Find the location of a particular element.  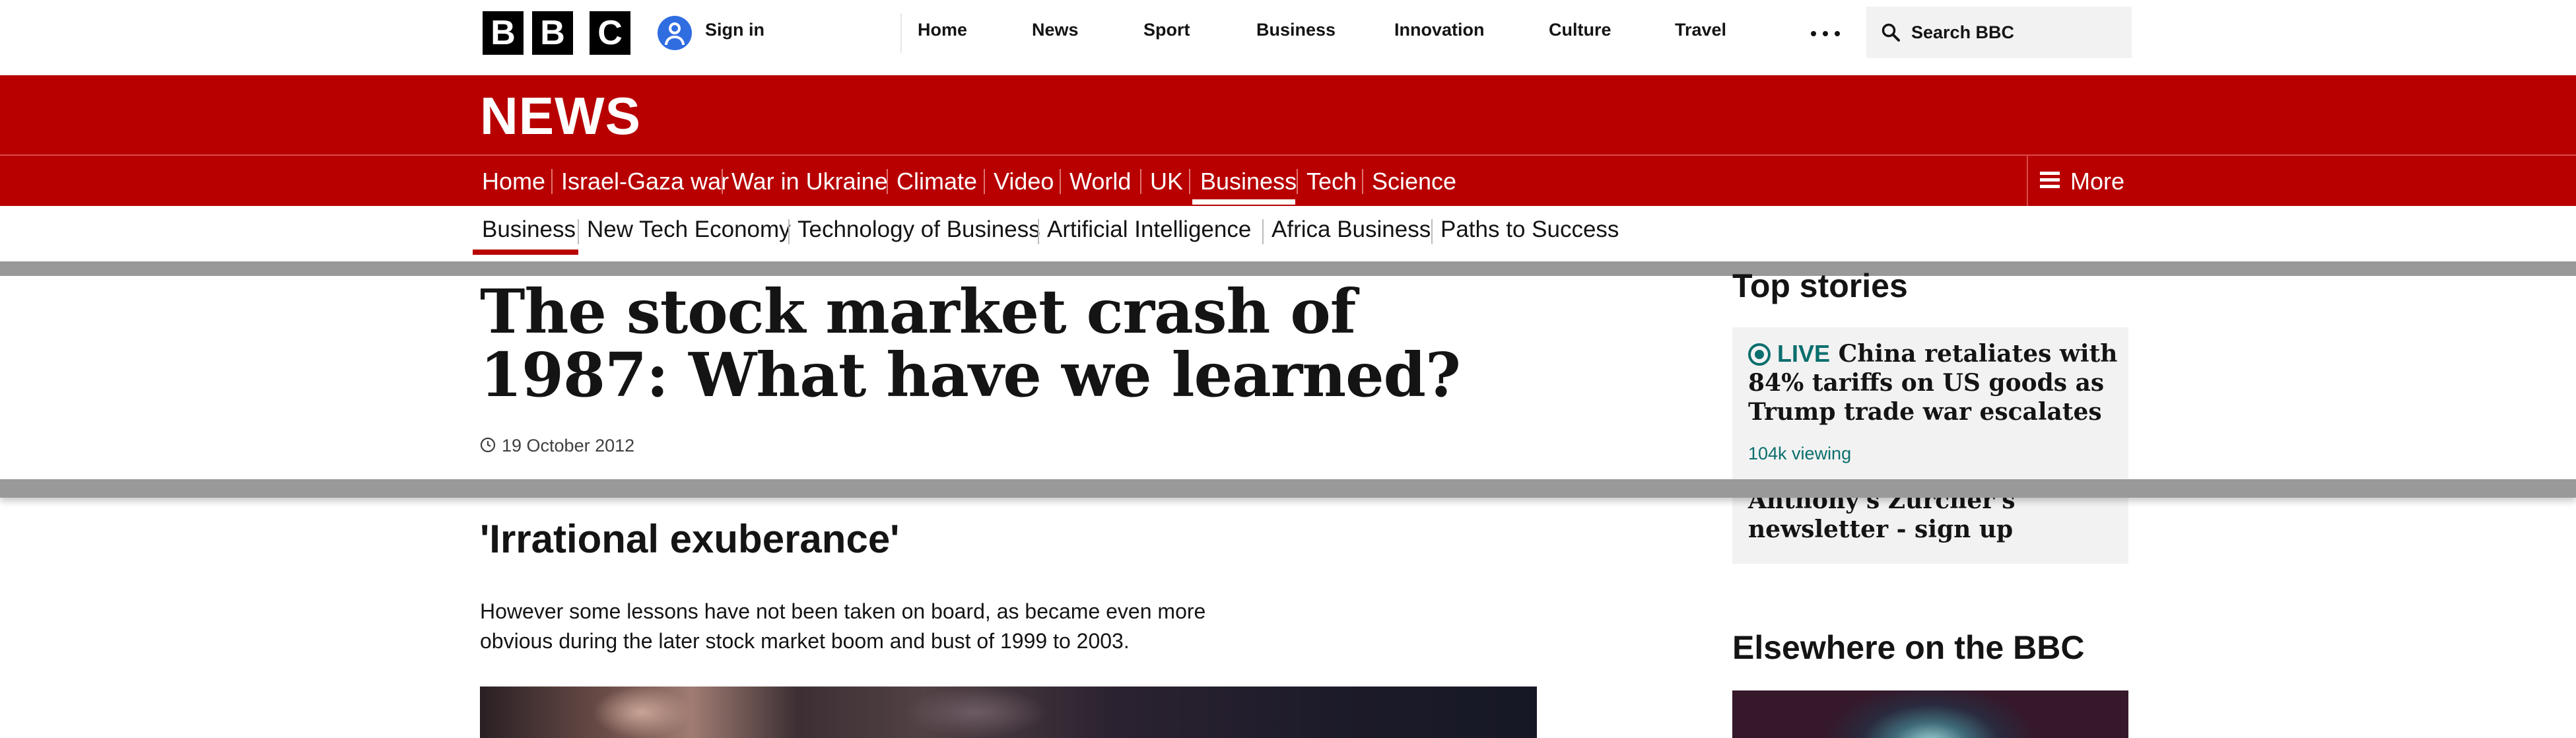

sub-nav-paths-to-success: Paths to Success is located at coordinates (1530, 230).